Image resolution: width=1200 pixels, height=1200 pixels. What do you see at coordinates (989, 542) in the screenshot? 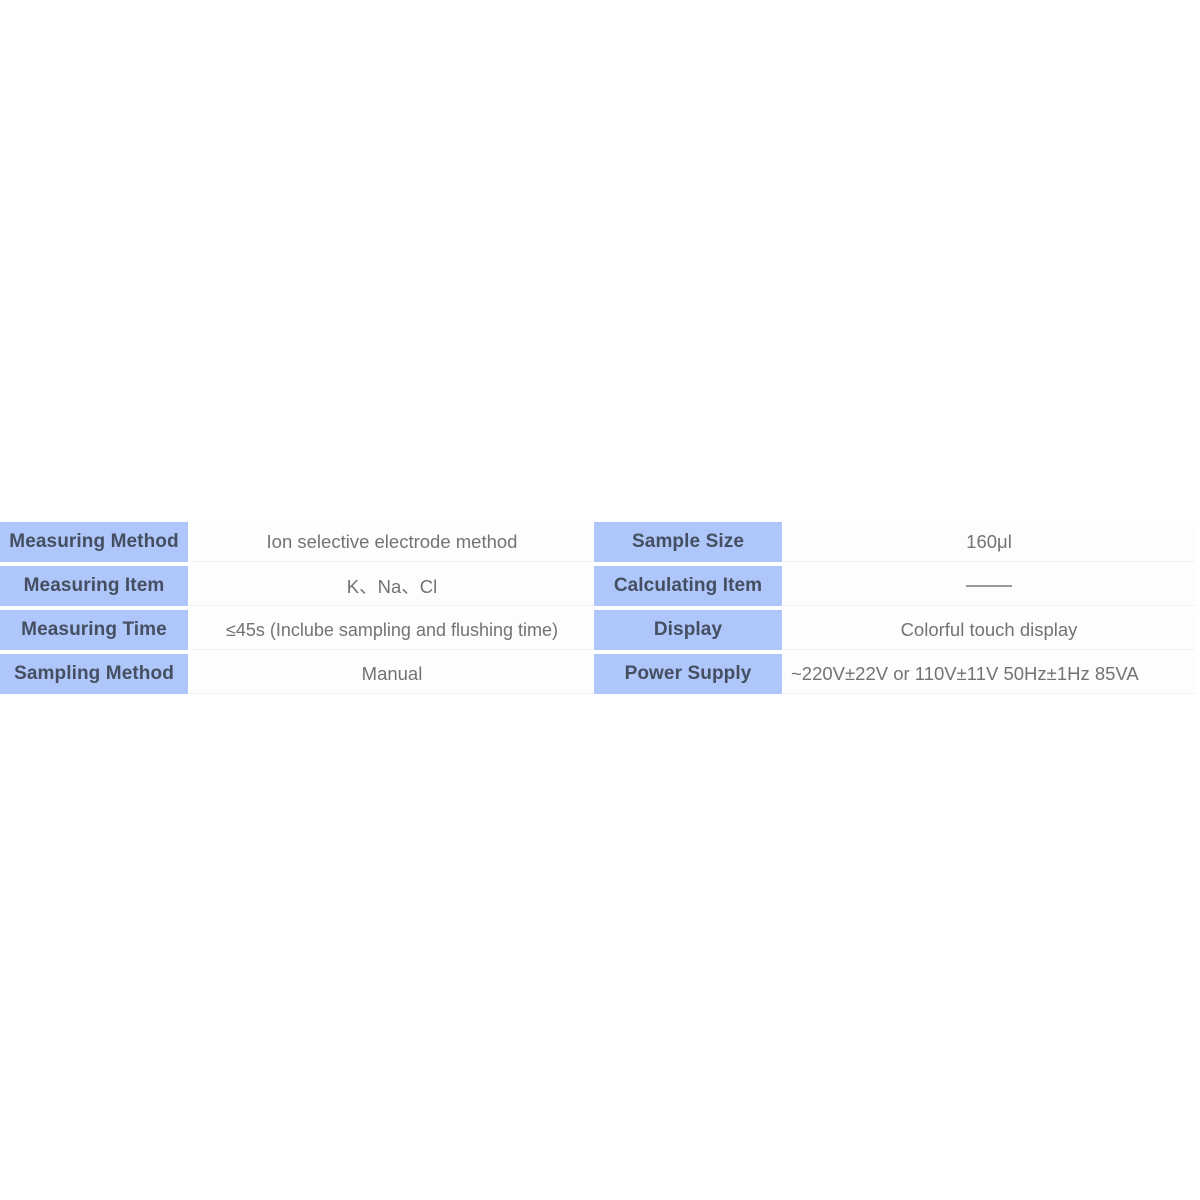
I see `spec-value-sample-size: 160μl` at bounding box center [989, 542].